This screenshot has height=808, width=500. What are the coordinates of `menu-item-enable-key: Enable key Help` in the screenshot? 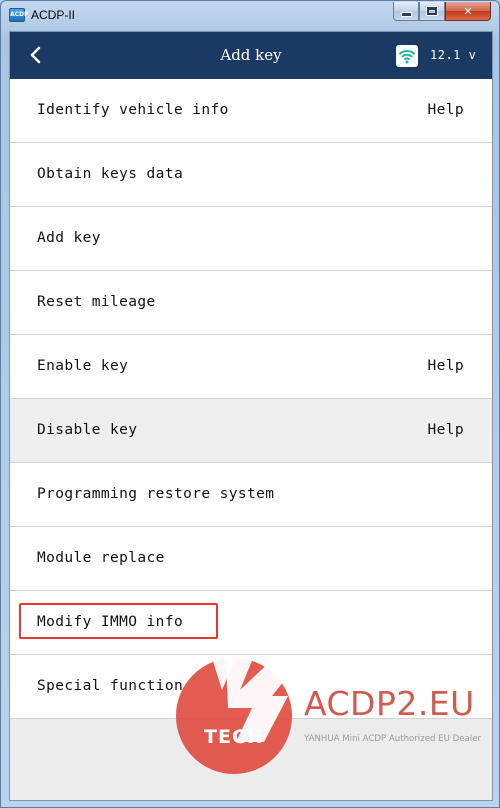 It's located at (251, 367).